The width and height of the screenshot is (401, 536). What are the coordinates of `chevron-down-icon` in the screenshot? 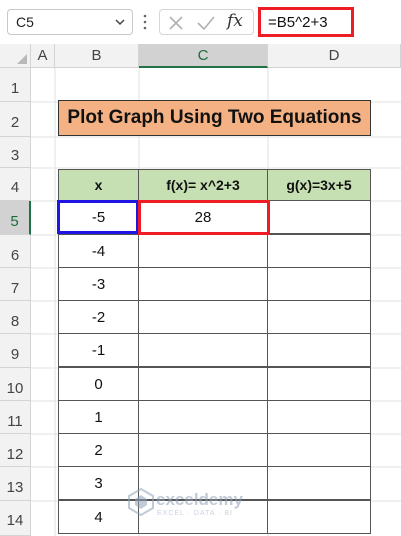 It's located at (120, 22).